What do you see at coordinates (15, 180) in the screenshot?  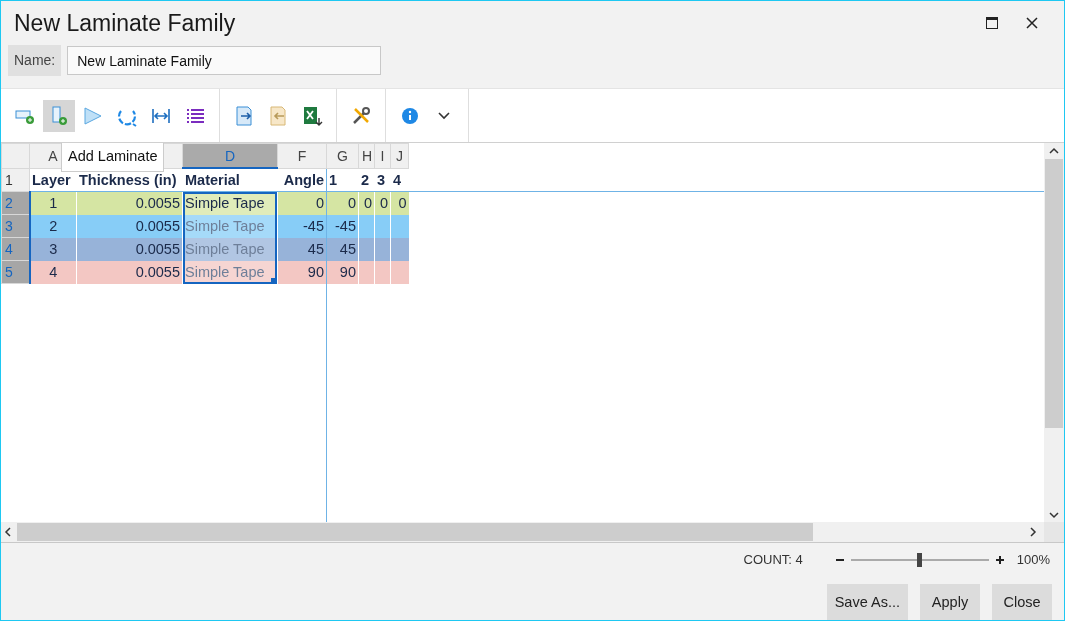 I see `row-header: 1` at bounding box center [15, 180].